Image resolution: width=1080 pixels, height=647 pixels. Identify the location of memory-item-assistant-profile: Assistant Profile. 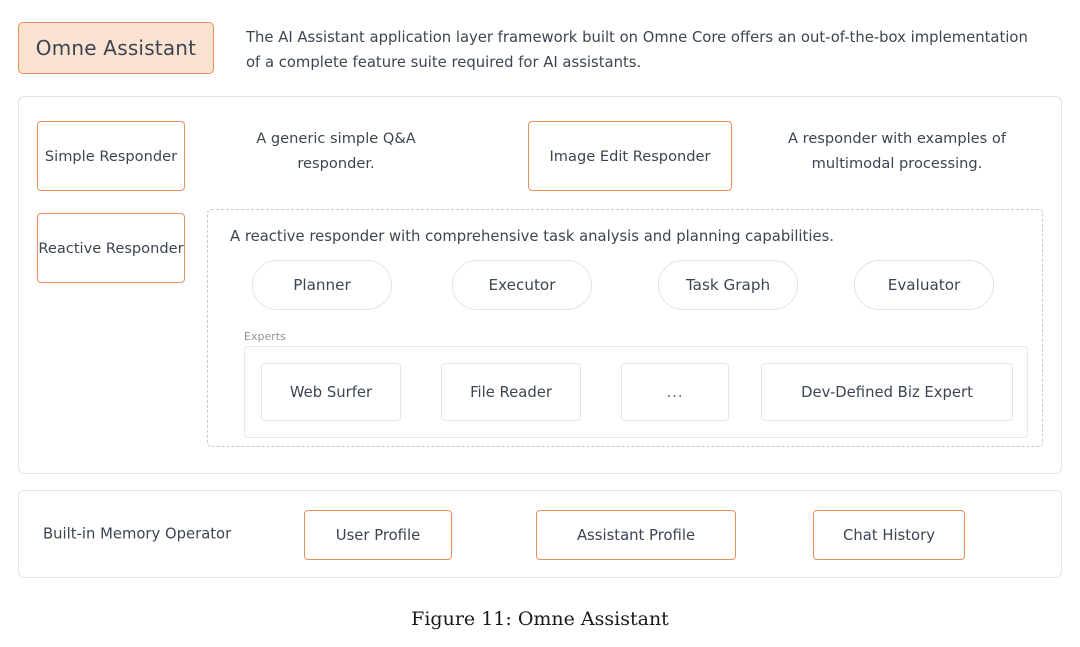
(636, 535).